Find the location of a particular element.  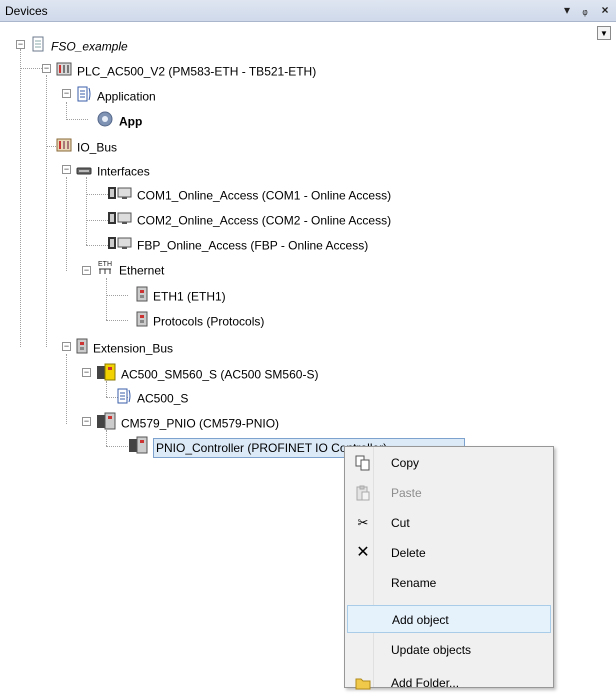

collapse-toggle-extension-bus: − is located at coordinates (66, 346).